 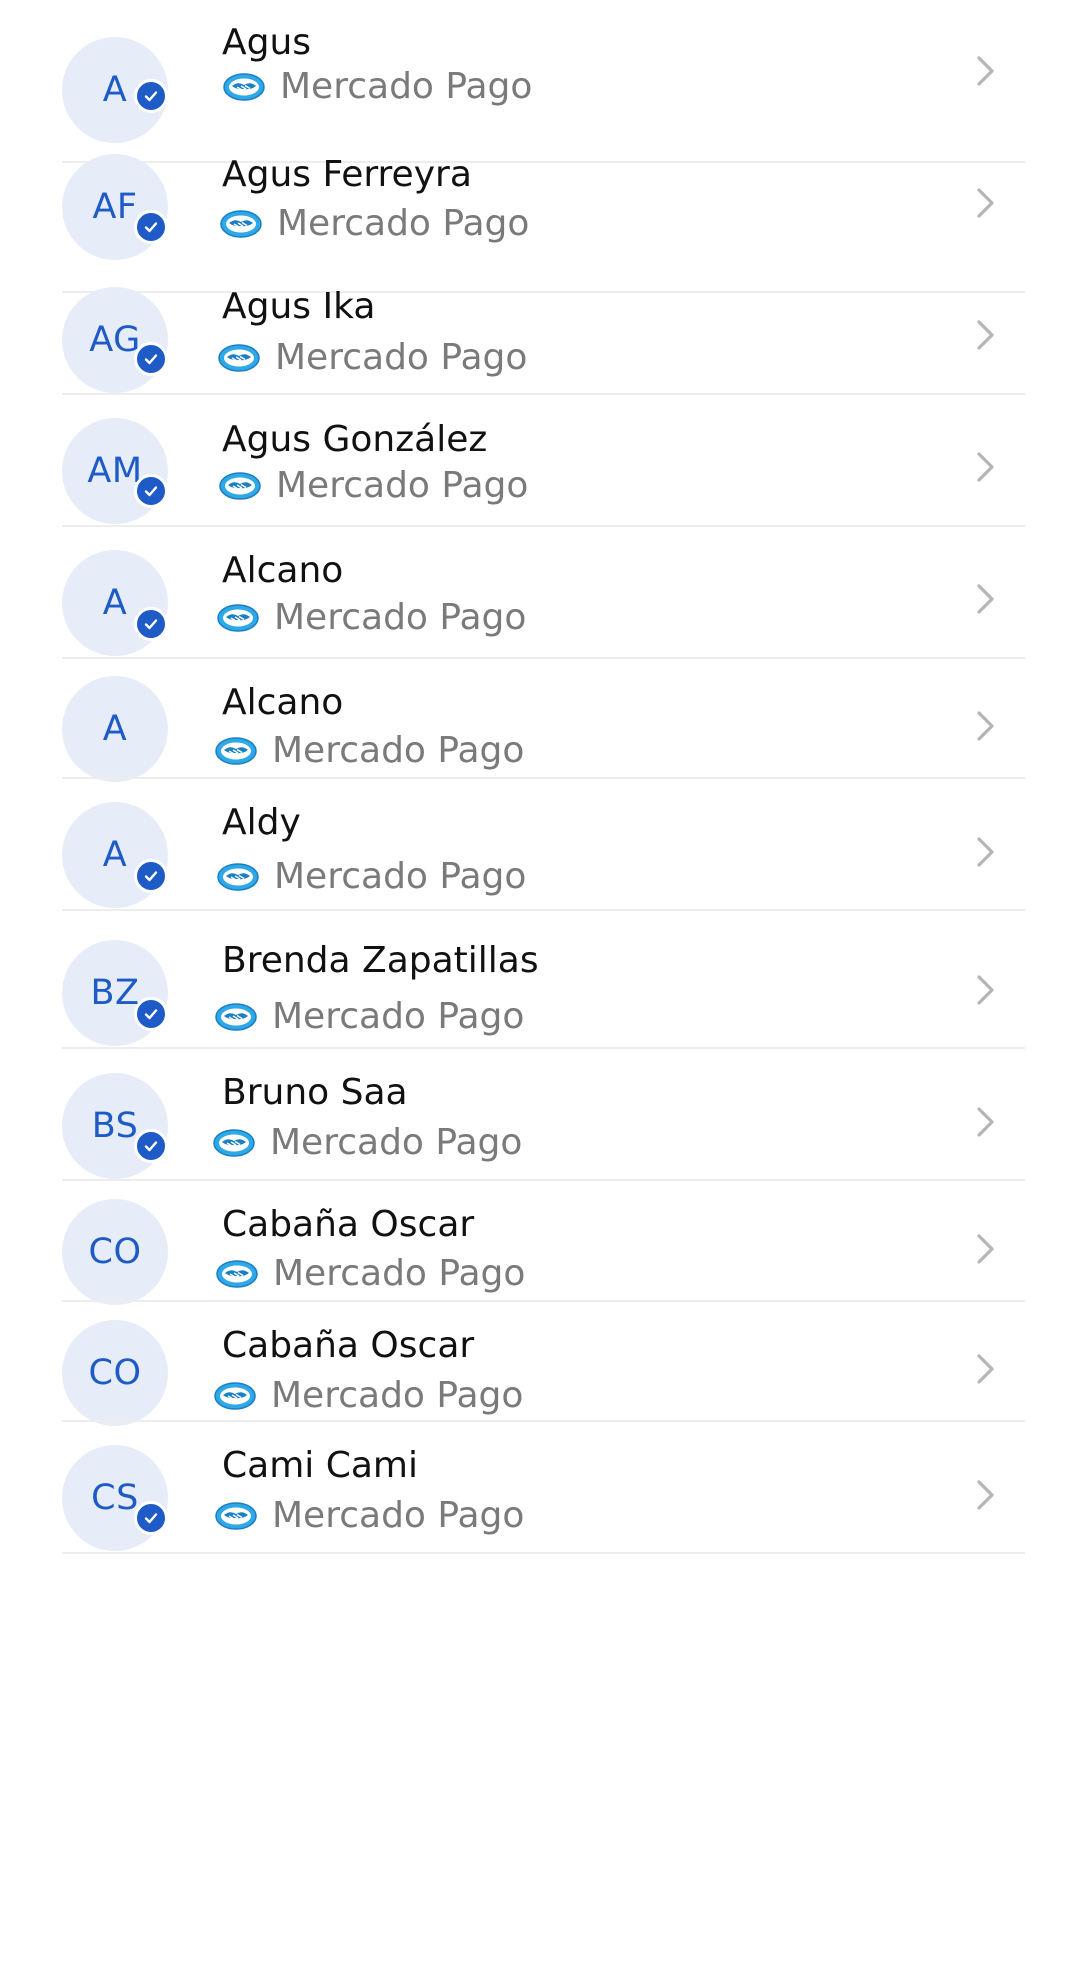 I want to click on contact-name: Agus Ika, so click(x=299, y=306).